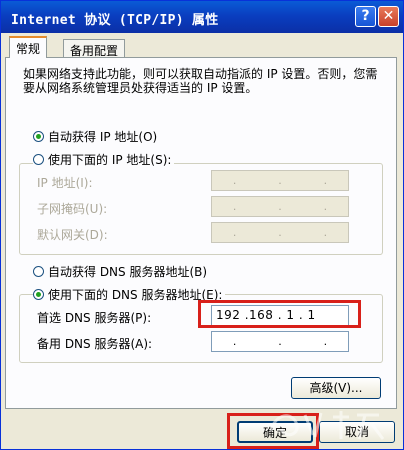  What do you see at coordinates (28, 47) in the screenshot?
I see `tab-general: 常规` at bounding box center [28, 47].